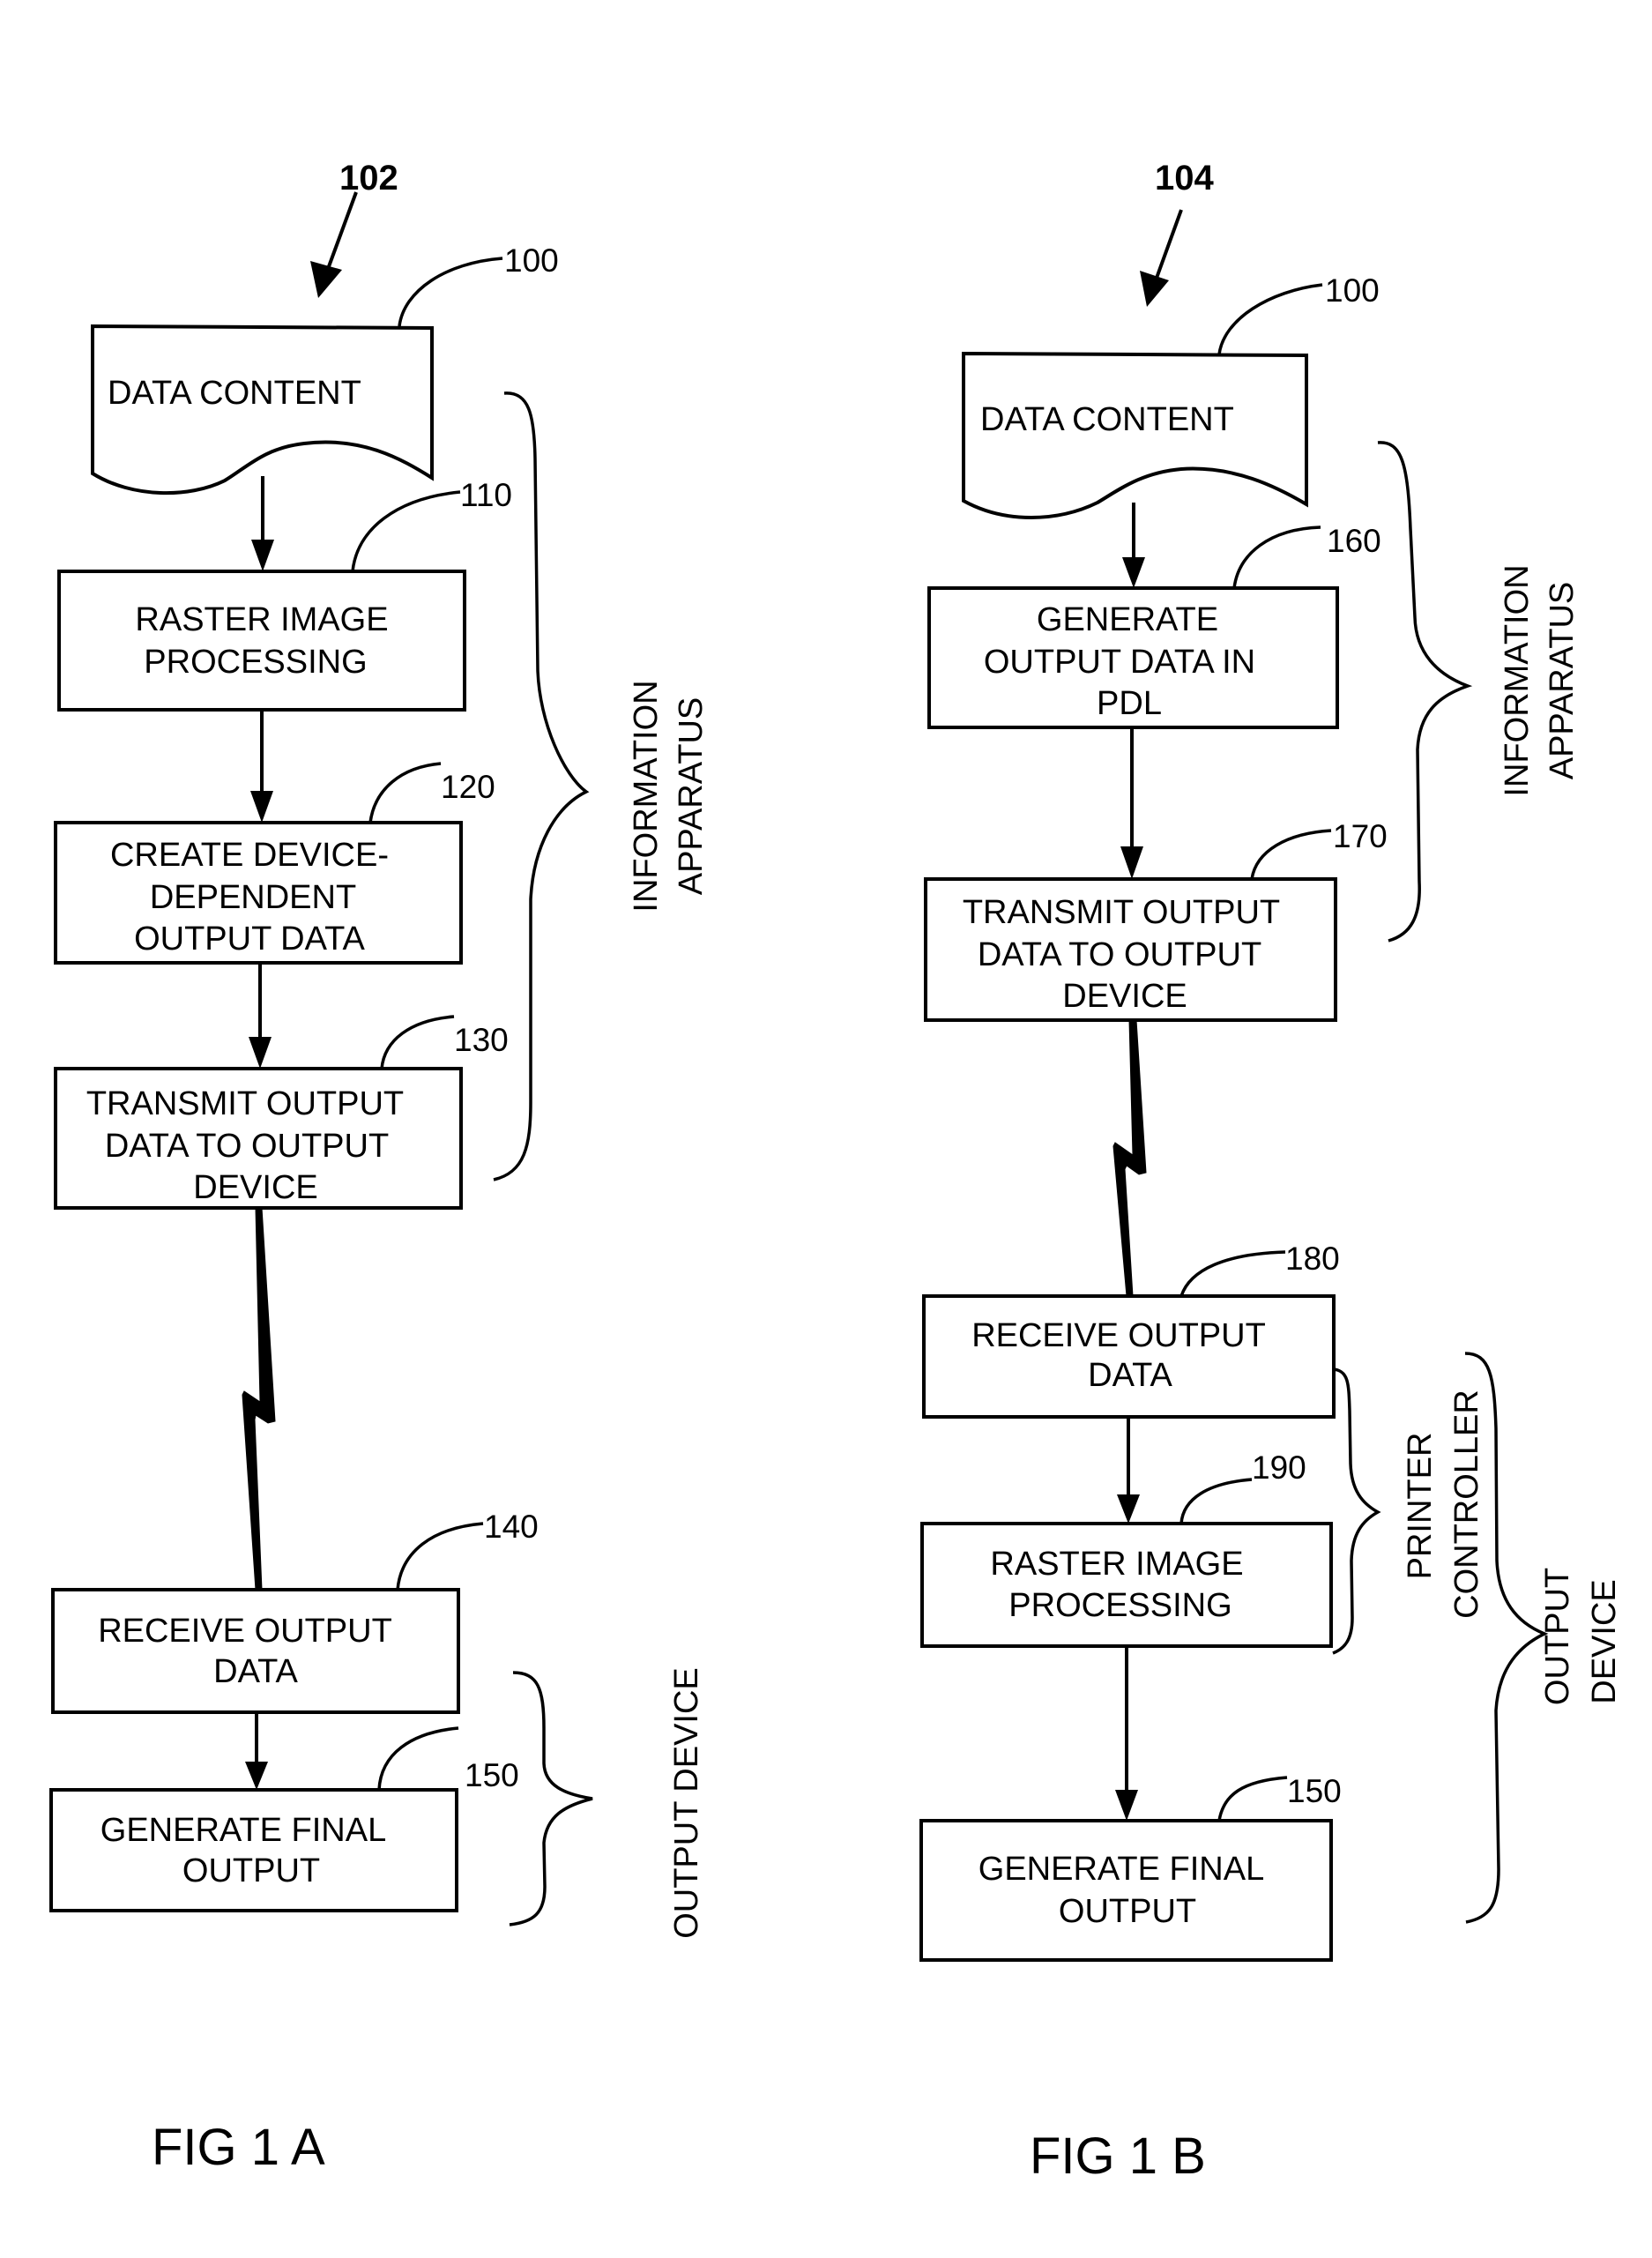 The height and width of the screenshot is (2258, 1652). I want to click on step-box-130: TRANSMIT OUTPUT DATA TO OUTPUT DEVICE, so click(258, 1138).